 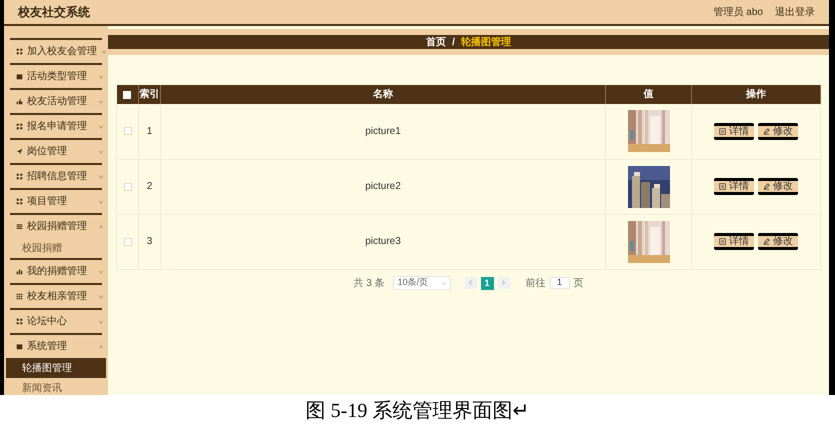 I want to click on column-header: 名称, so click(x=383, y=94).